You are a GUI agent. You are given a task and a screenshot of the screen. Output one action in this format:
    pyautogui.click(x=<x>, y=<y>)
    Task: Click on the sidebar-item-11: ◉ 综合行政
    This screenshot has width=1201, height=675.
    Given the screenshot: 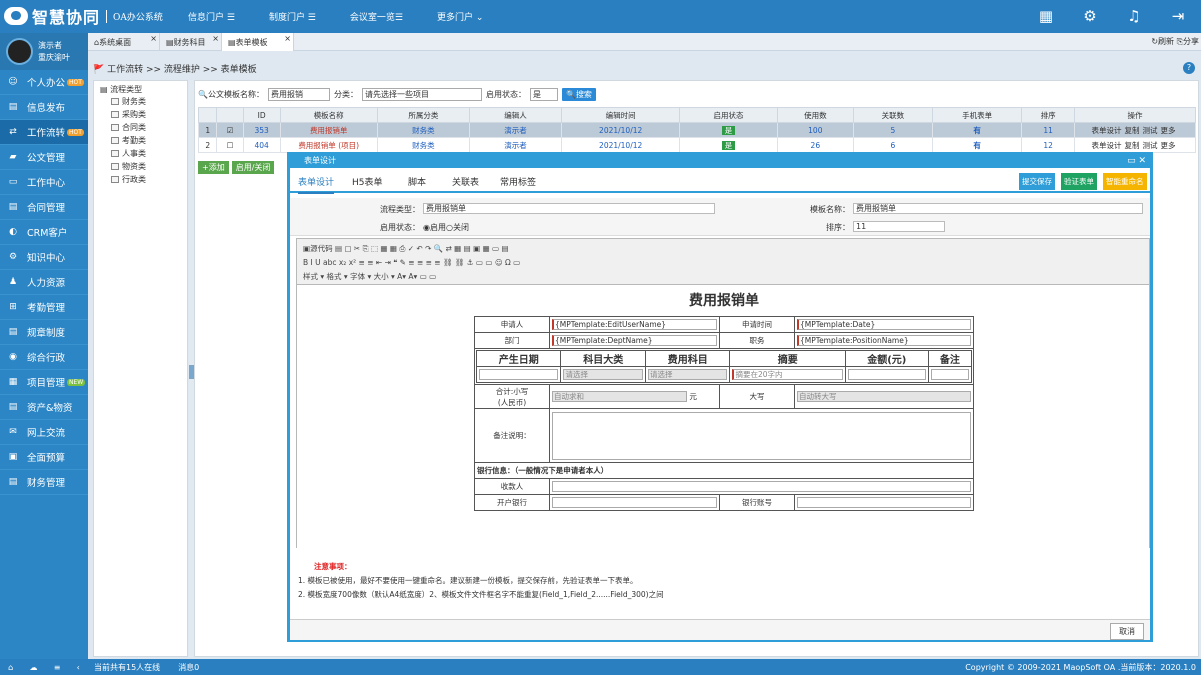 What is the action you would take?
    pyautogui.click(x=44, y=357)
    